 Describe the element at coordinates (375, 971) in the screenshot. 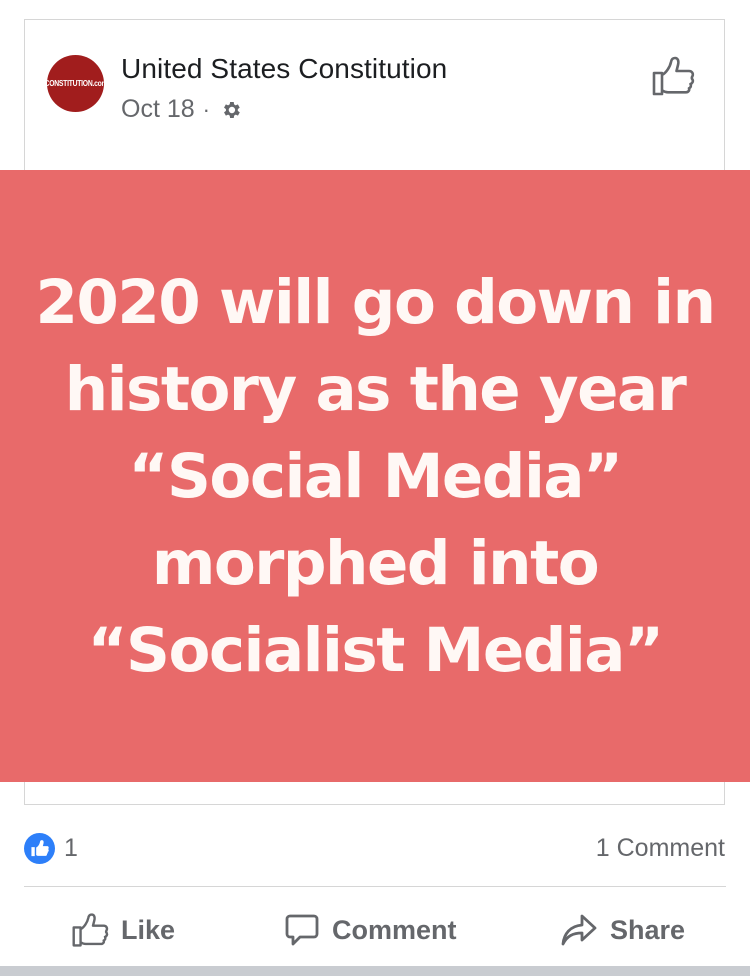

I see `bottom-separator` at that location.